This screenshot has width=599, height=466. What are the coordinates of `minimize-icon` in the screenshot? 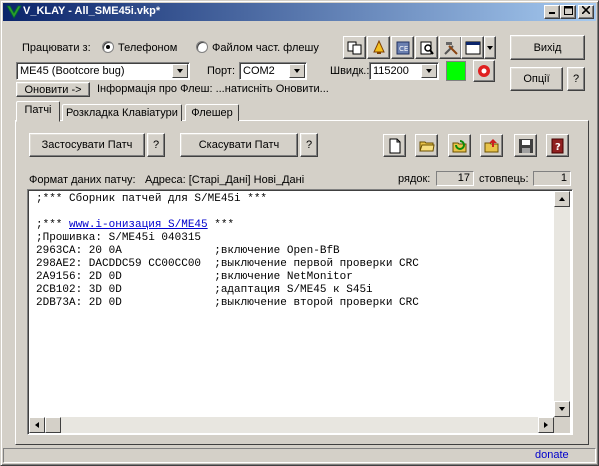 It's located at (552, 13).